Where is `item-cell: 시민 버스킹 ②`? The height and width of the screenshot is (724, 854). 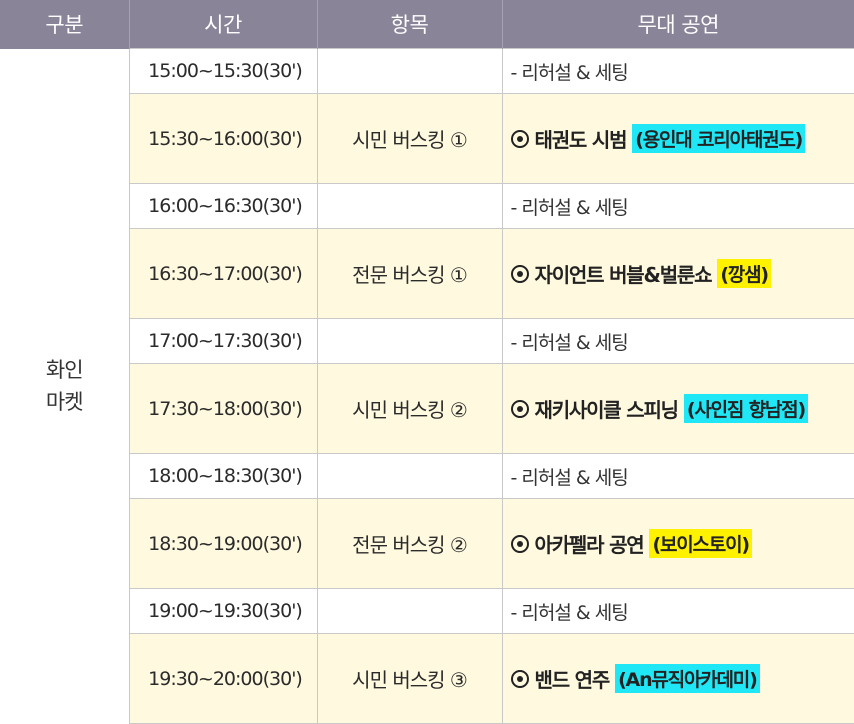
item-cell: 시민 버스킹 ② is located at coordinates (409, 408).